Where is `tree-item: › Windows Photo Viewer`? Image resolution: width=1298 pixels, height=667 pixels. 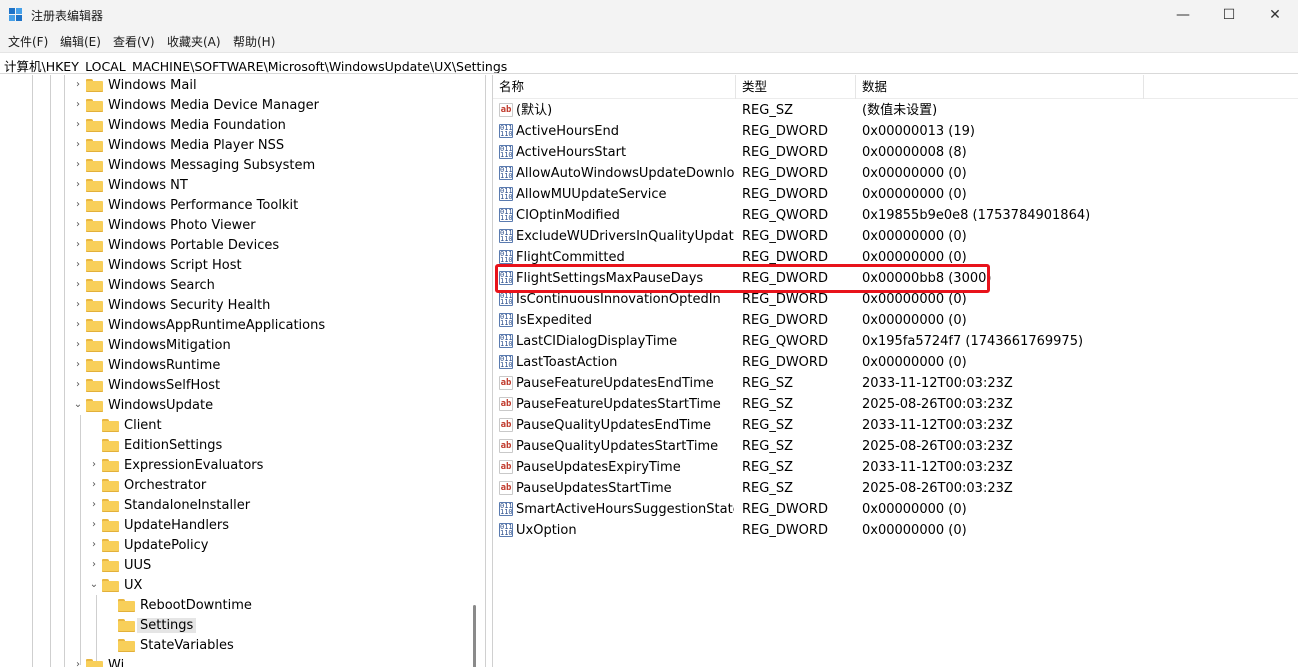 tree-item: › Windows Photo Viewer is located at coordinates (164, 225).